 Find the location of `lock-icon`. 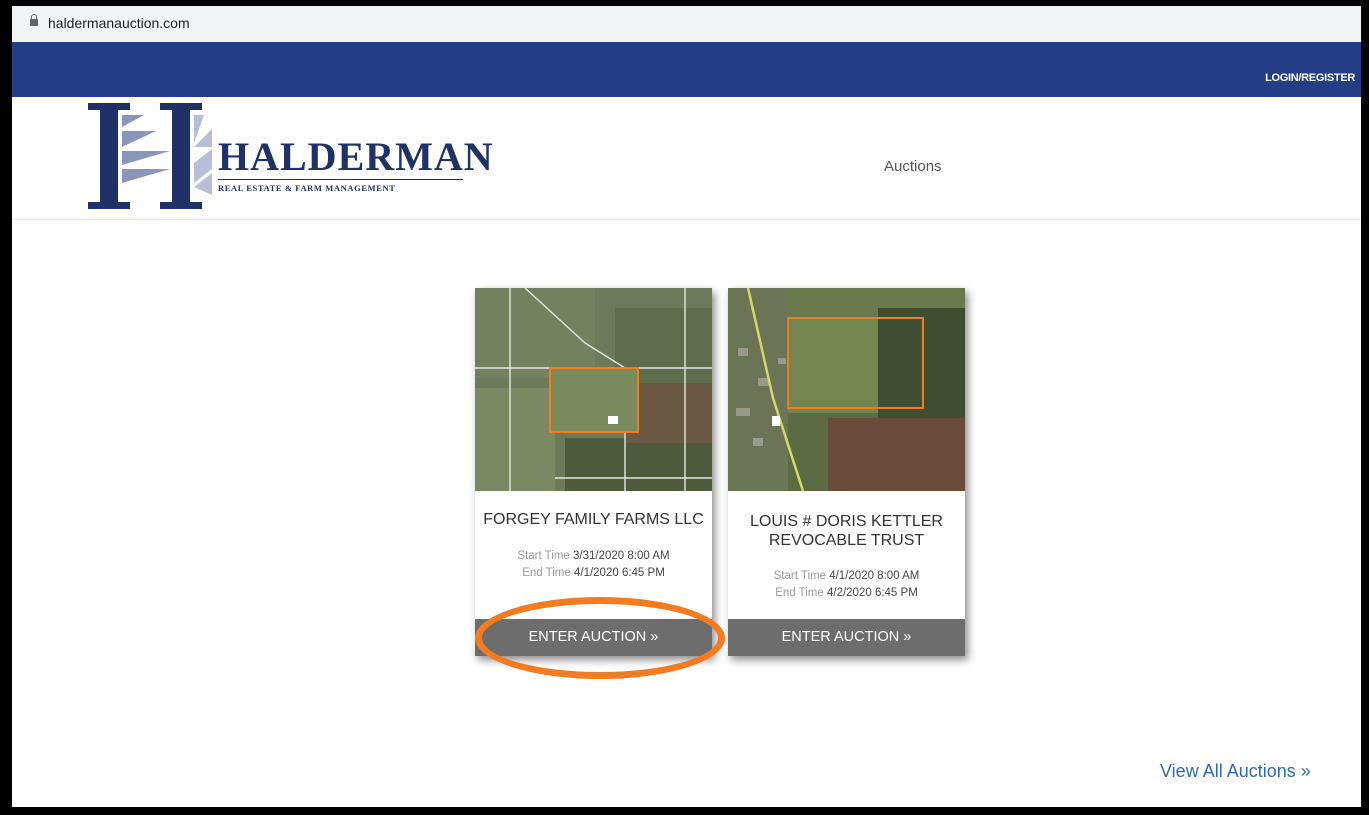

lock-icon is located at coordinates (34, 20).